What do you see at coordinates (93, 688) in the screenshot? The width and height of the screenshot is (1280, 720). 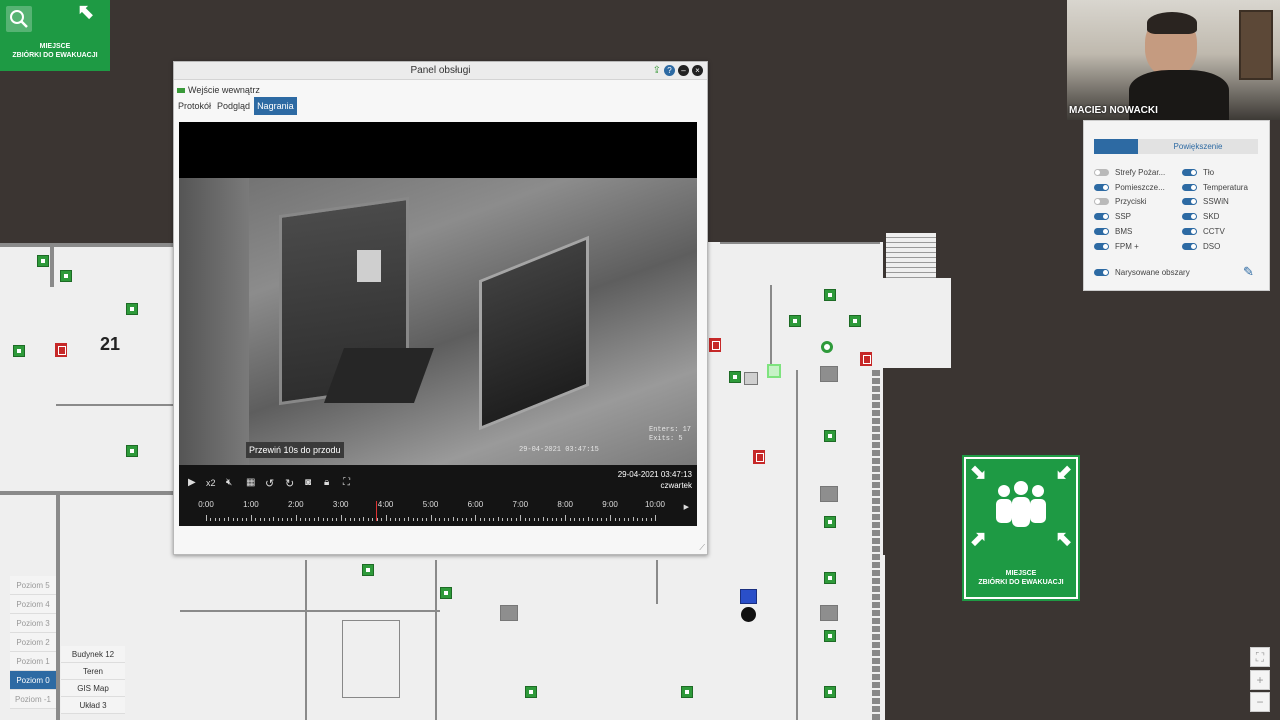 I see `building-item: GIS Map` at bounding box center [93, 688].